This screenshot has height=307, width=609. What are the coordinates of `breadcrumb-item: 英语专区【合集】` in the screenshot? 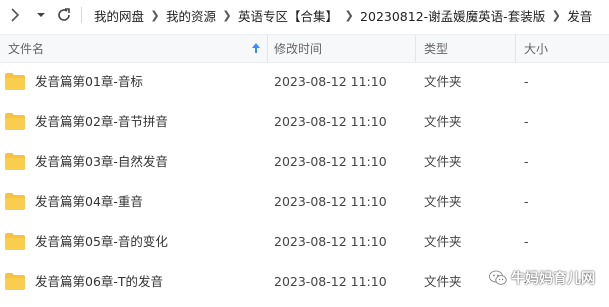 It's located at (288, 15).